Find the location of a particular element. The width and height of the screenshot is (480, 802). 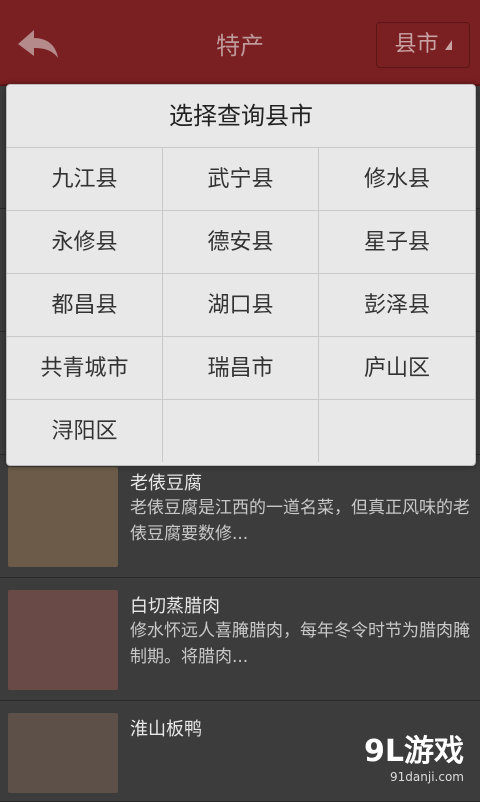

region-select-label: 县市 is located at coordinates (416, 44).